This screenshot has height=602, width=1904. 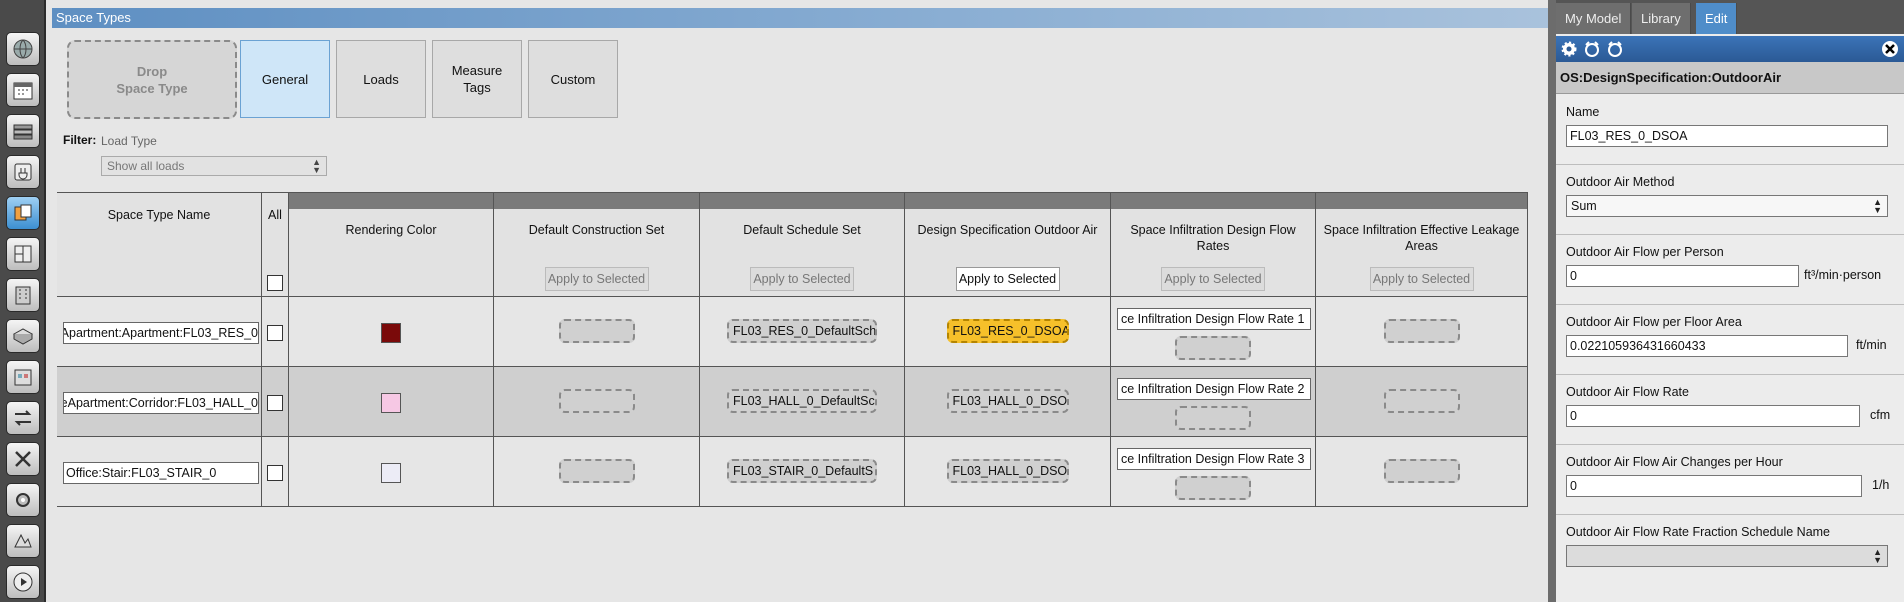 I want to click on per-person-input: 0, so click(x=1682, y=276).